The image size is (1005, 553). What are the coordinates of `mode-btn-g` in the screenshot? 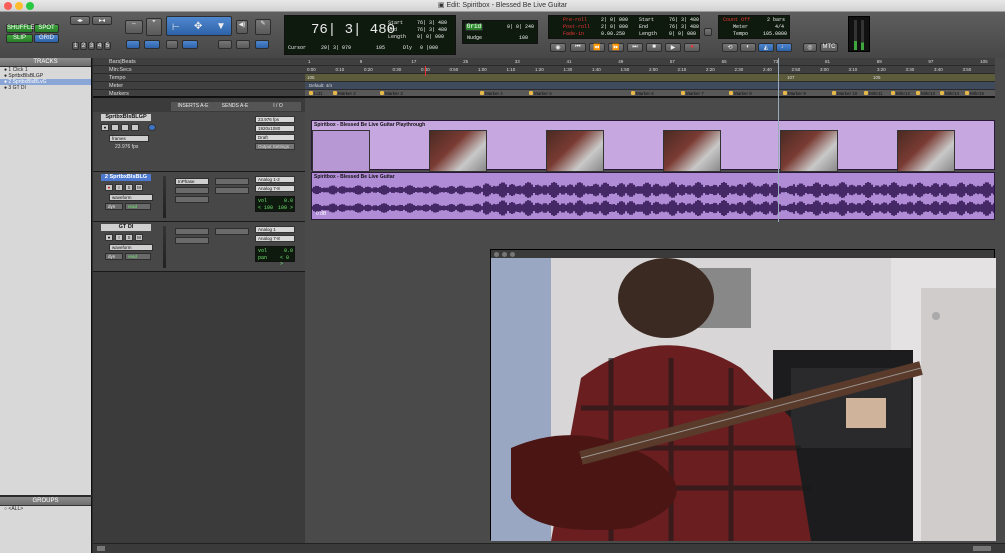 It's located at (262, 44).